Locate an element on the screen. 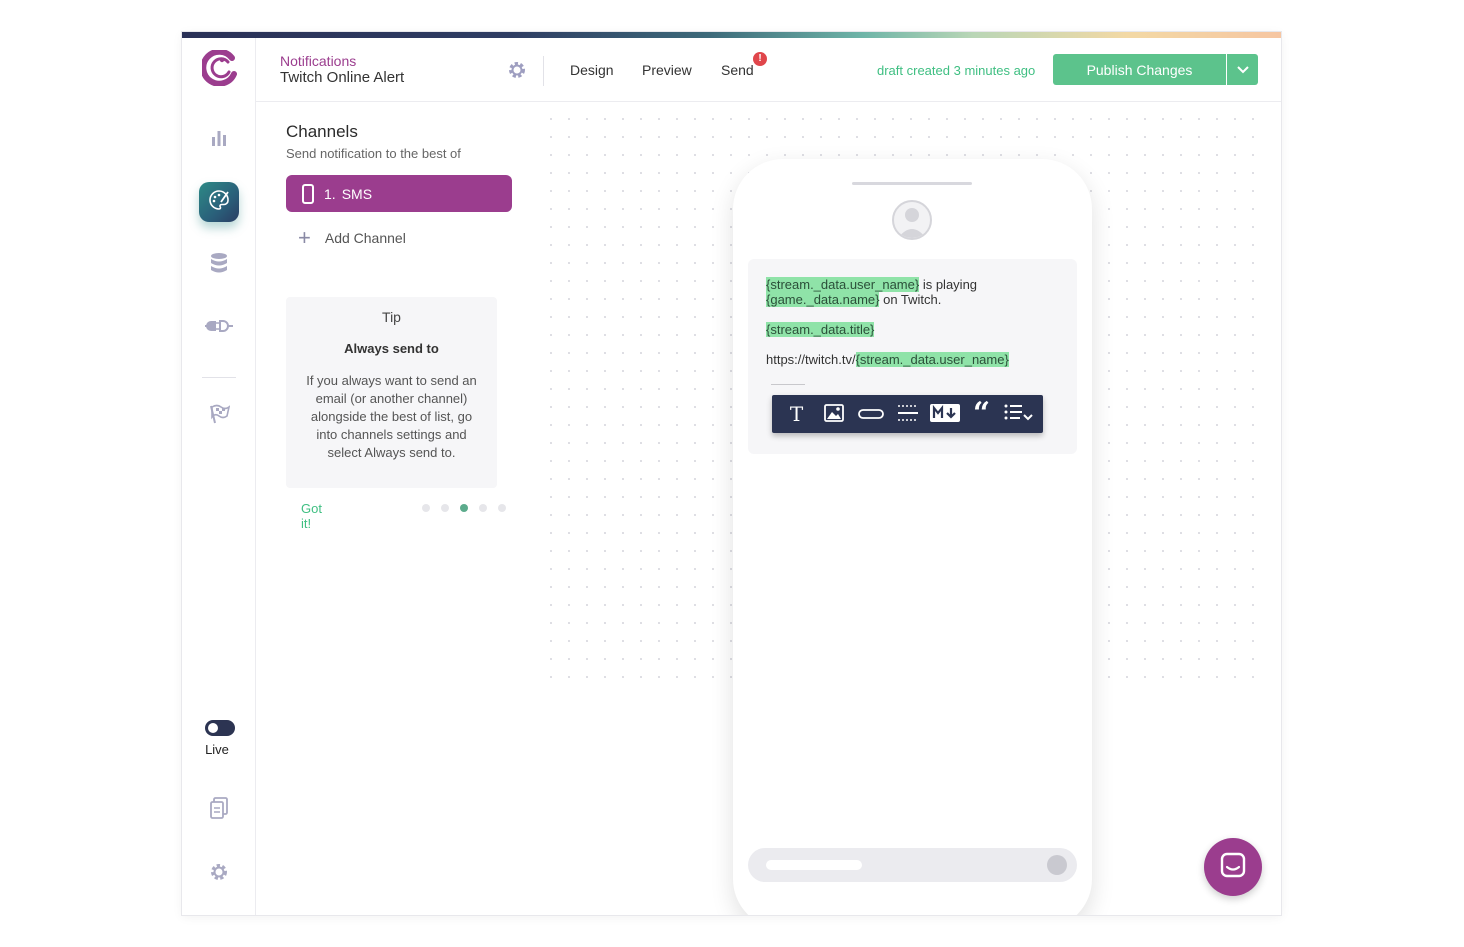 The width and height of the screenshot is (1464, 947). block-toolbar: T “ is located at coordinates (907, 414).